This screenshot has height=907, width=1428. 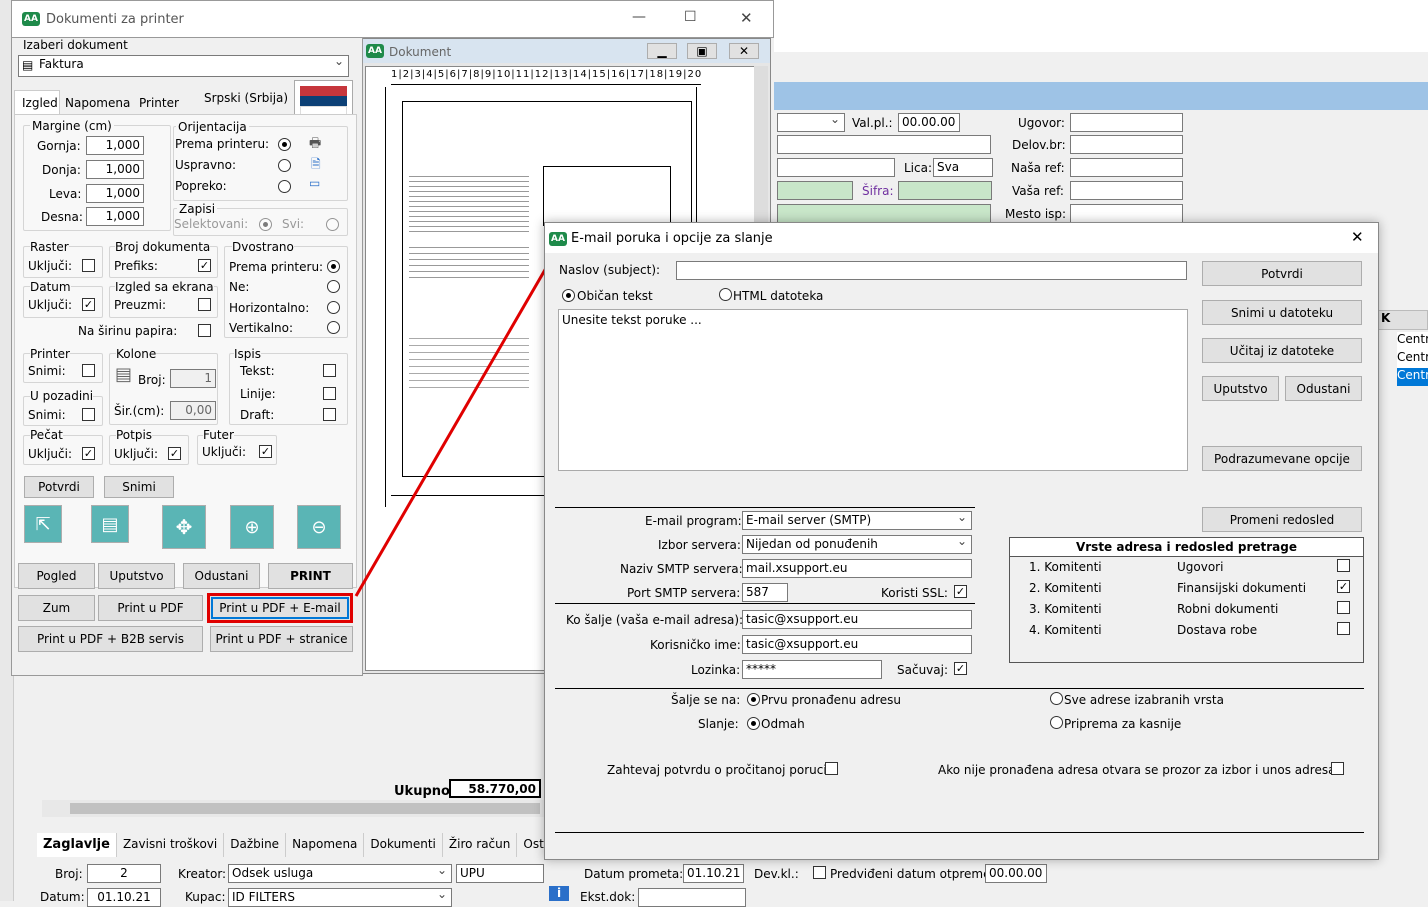 I want to click on loz-input: *****, so click(x=812, y=669).